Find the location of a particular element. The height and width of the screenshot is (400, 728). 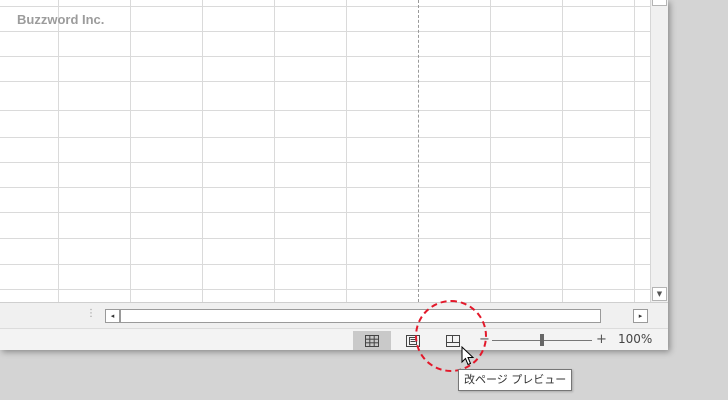

status-bar: − + 100% is located at coordinates (334, 339).